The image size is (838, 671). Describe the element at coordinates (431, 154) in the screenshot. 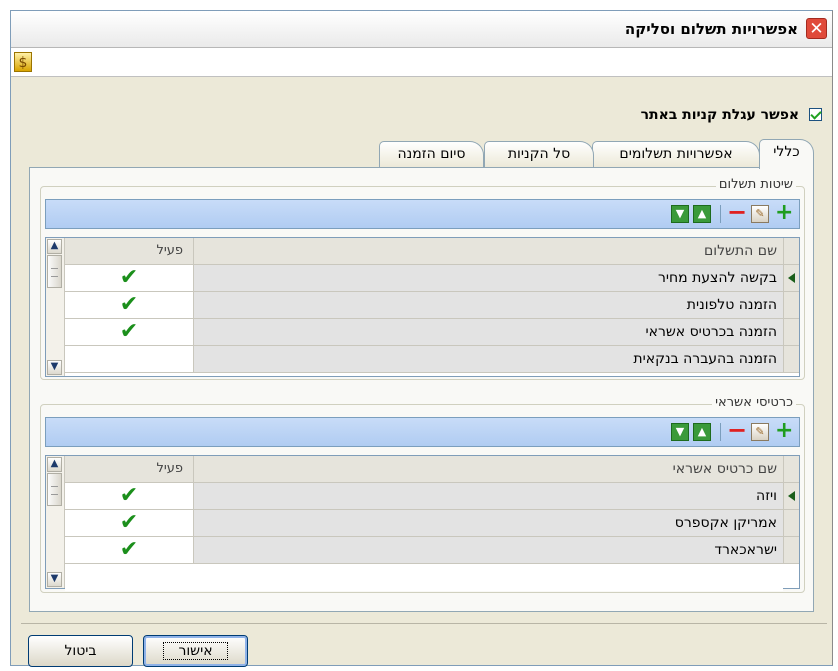

I see `tab-order-completion: סיום הזמנה` at that location.